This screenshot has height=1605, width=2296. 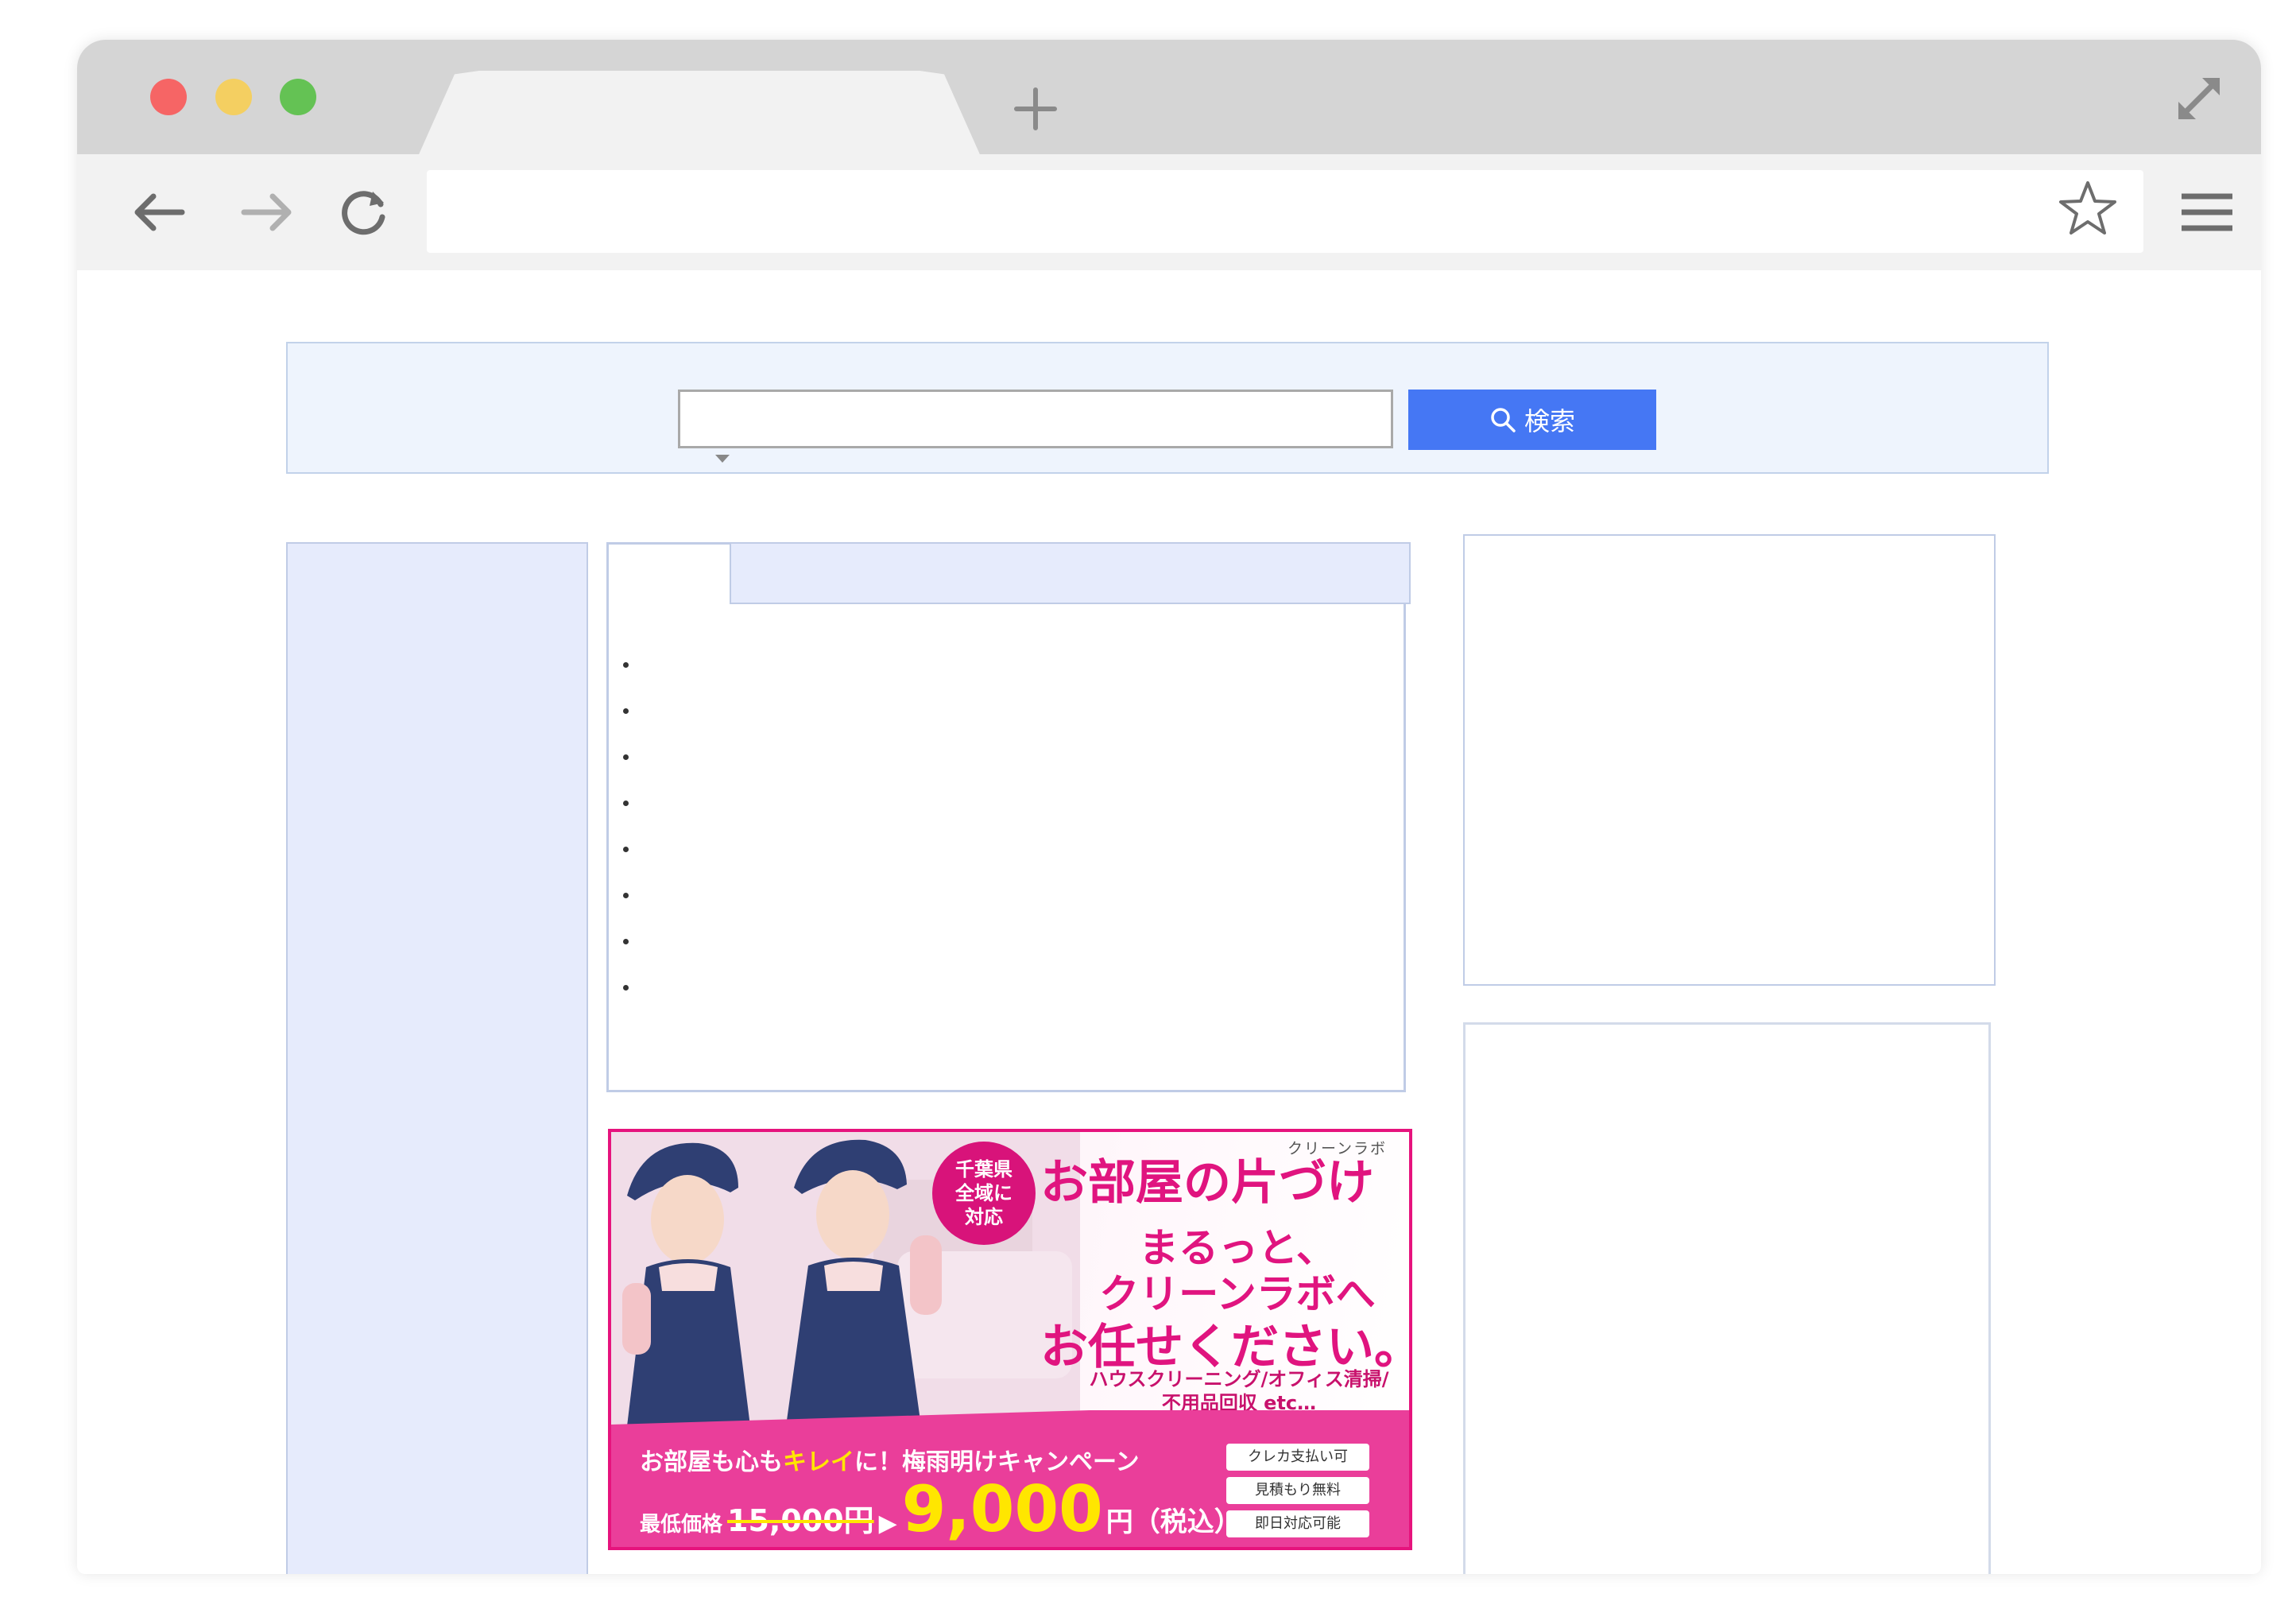 I want to click on ad-pill: 見積もり無料, so click(x=1297, y=1490).